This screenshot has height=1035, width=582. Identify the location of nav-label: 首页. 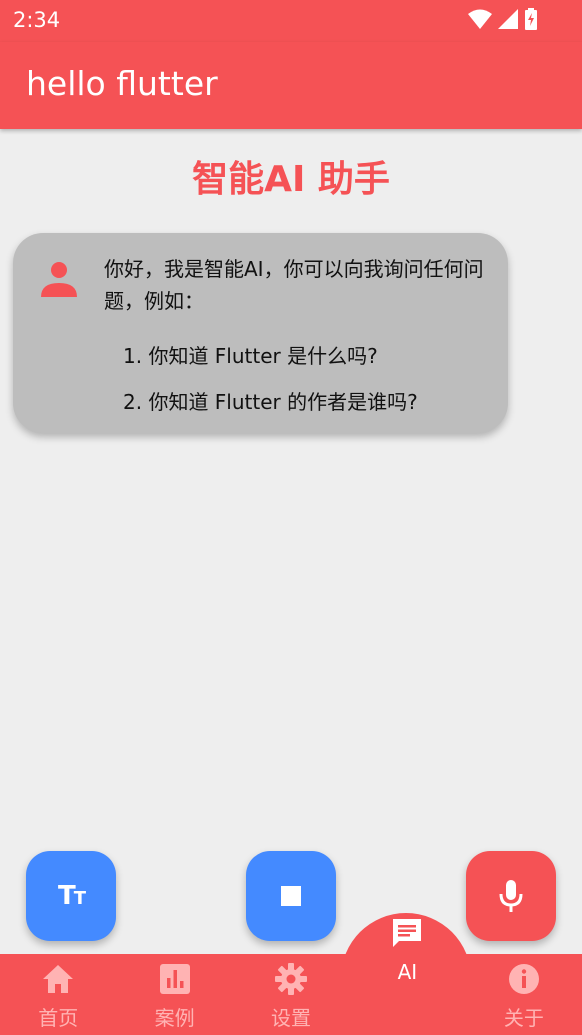
(58, 1018).